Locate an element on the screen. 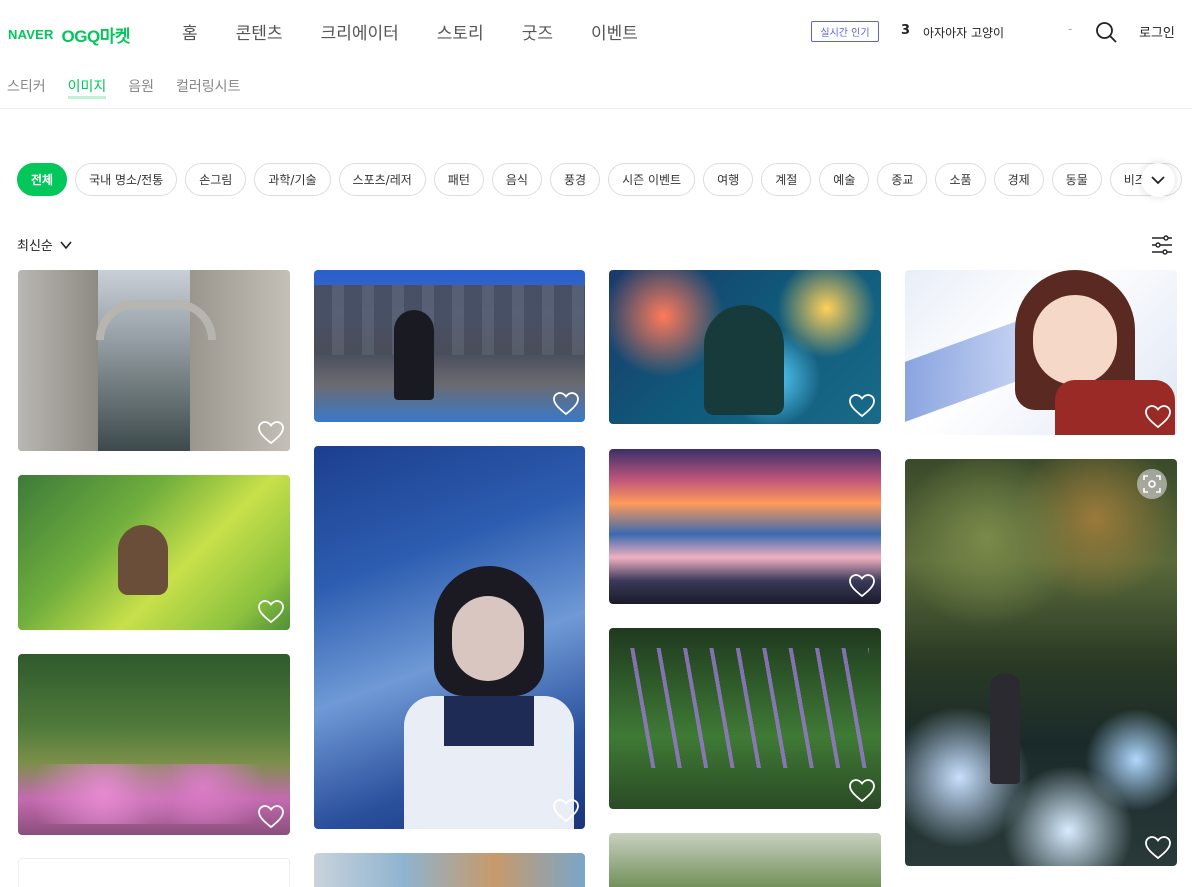 This screenshot has width=1192, height=887. subnav-sticker: 스티커 is located at coordinates (26, 86).